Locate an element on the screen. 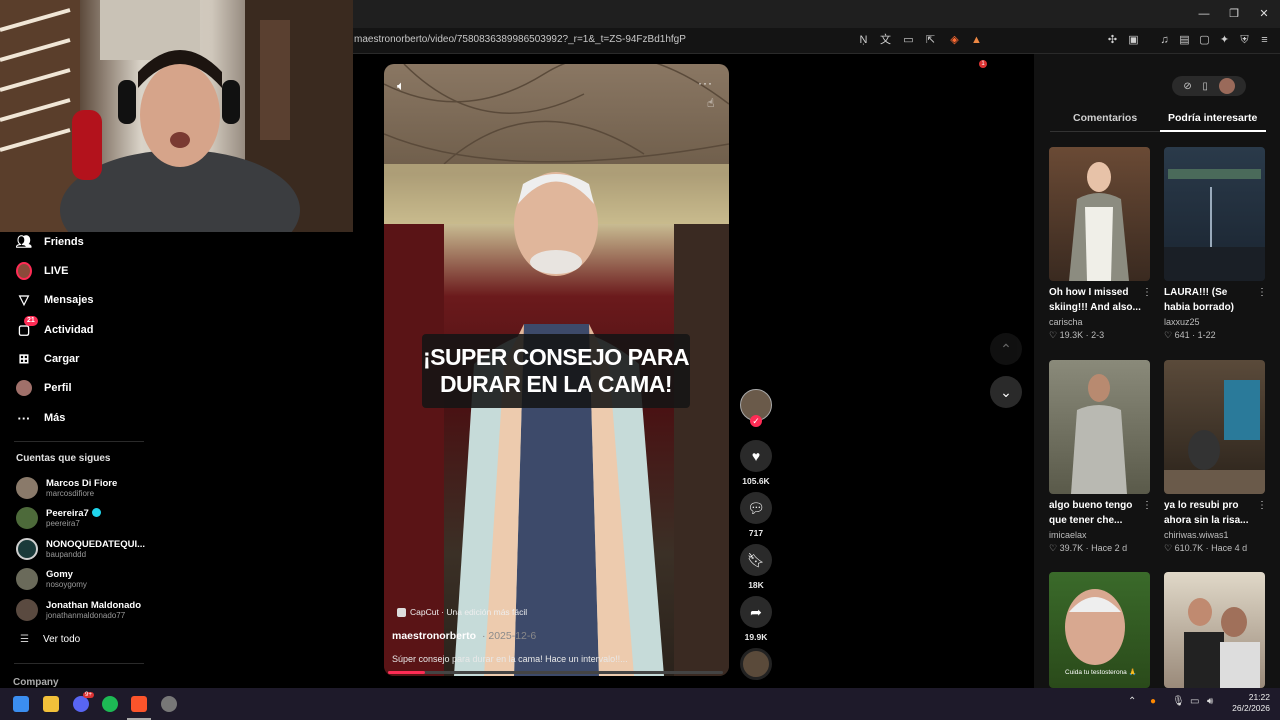 The image size is (1280, 720). device-icon: ▯ is located at coordinates (1205, 86).